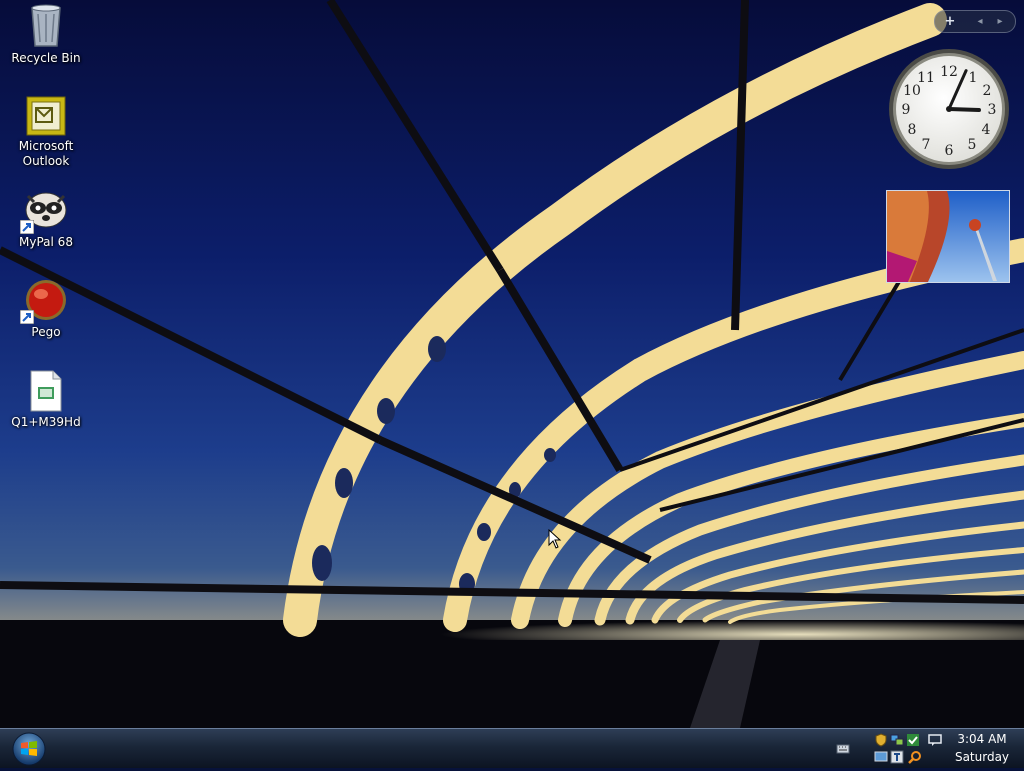 This screenshot has height=771, width=1024. Describe the element at coordinates (949, 72) in the screenshot. I see `svg-text: 12` at that location.